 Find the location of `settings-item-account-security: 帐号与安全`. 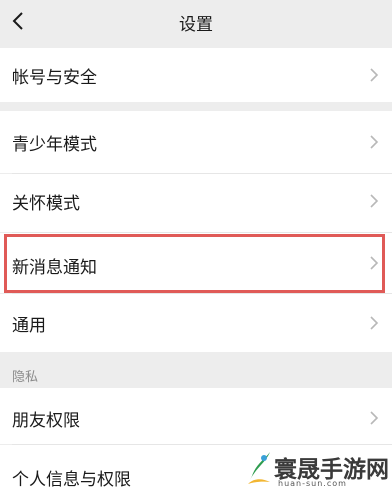

settings-item-account-security: 帐号与安全 is located at coordinates (196, 75).